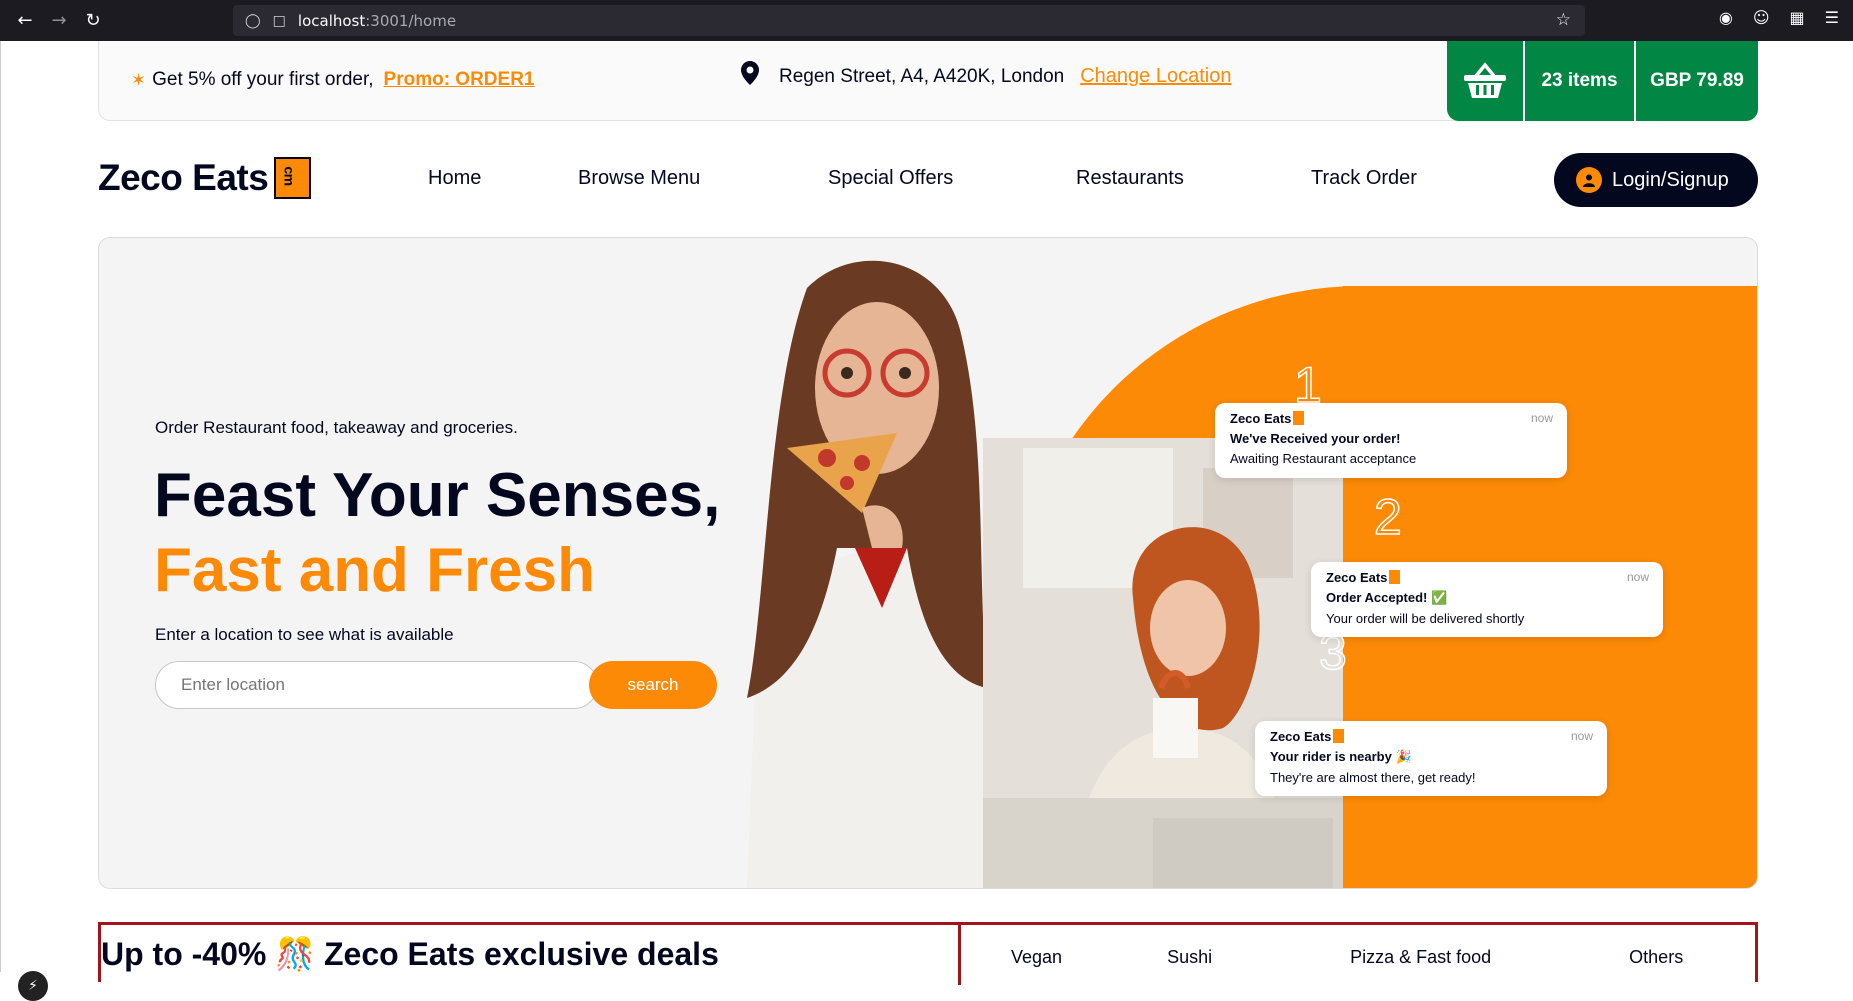  I want to click on nav-track-order: Track Order, so click(1364, 178).